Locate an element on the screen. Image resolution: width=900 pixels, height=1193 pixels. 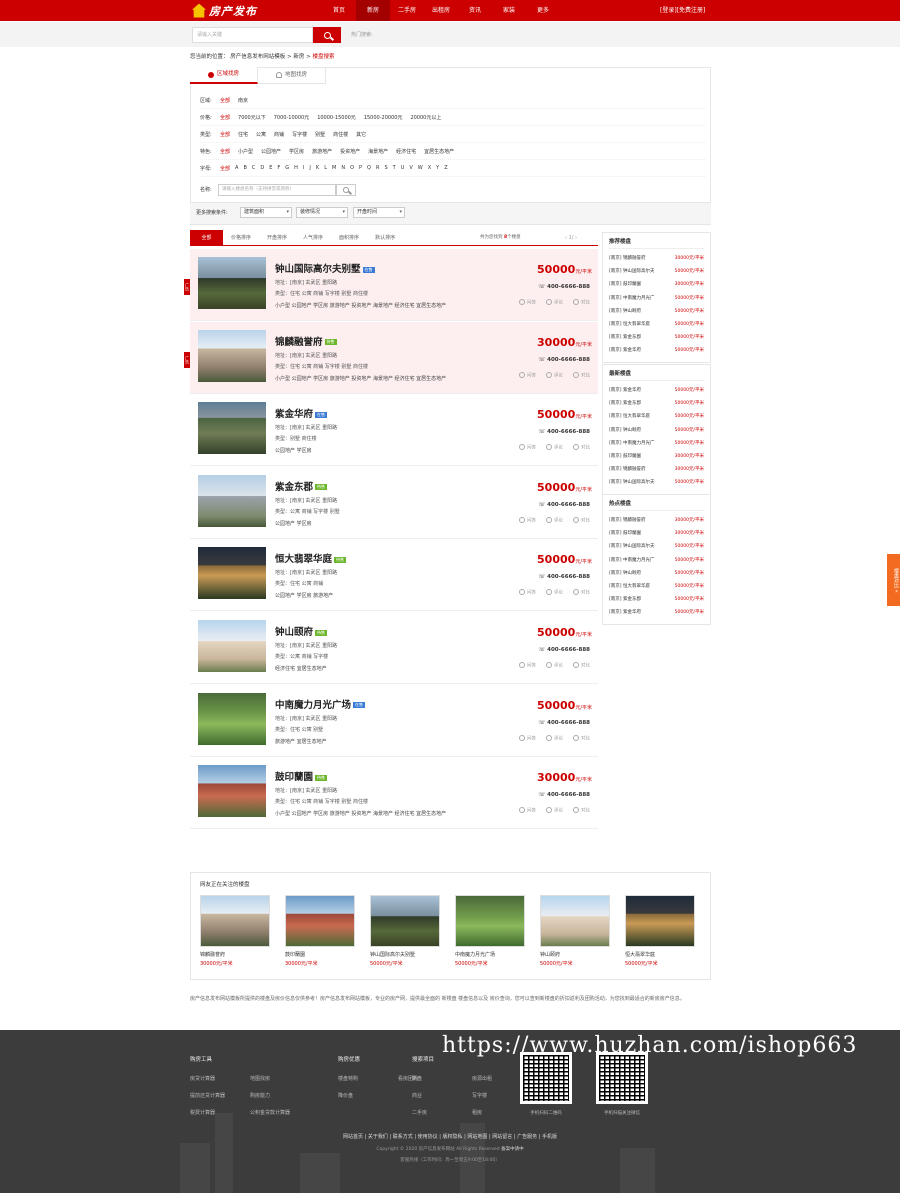
listing-title: 鼓印蘭園 待售 is located at coordinates (301, 776).